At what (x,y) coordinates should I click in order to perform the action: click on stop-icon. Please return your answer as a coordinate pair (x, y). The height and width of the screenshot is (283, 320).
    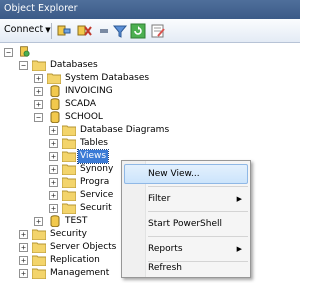
    Looking at the image, I should click on (104, 31).